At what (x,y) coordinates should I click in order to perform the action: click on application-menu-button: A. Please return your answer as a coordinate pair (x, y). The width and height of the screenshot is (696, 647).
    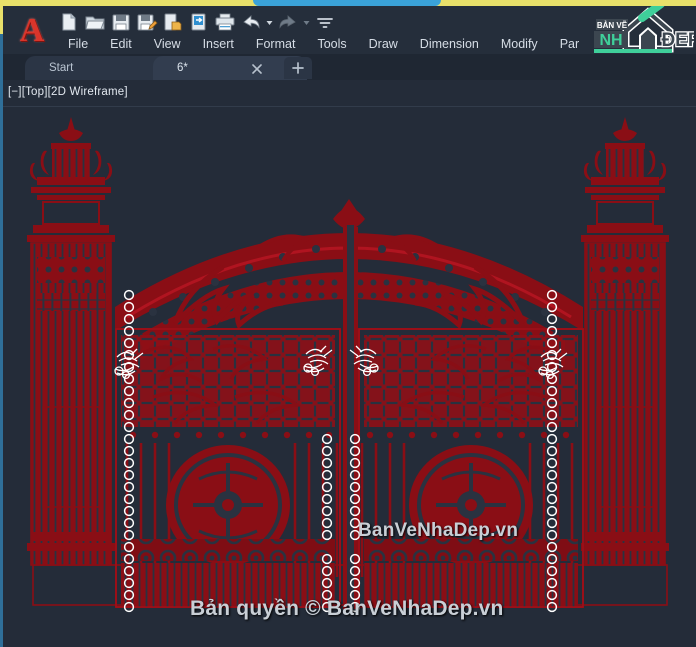
    Looking at the image, I should click on (32, 31).